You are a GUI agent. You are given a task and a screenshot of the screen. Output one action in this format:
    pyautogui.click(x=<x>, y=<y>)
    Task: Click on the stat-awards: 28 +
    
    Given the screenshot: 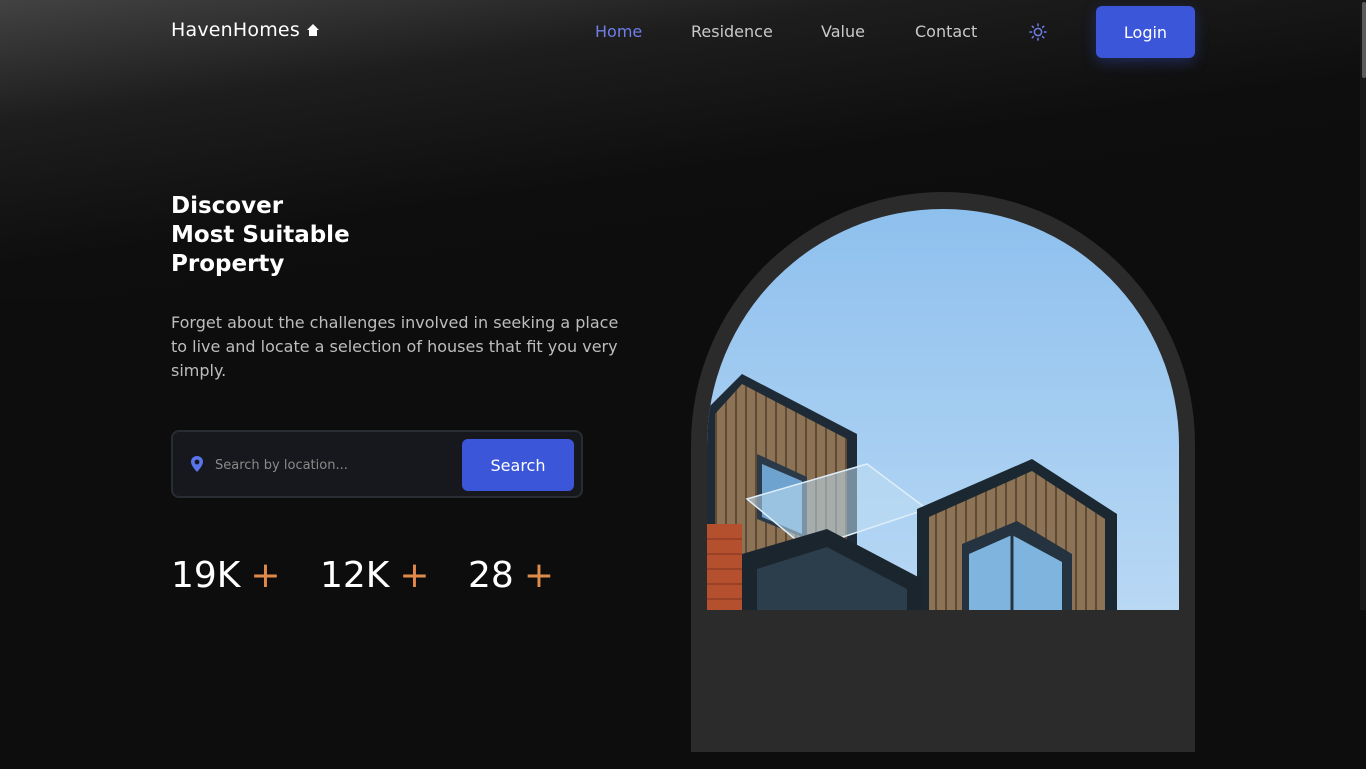 What is the action you would take?
    pyautogui.click(x=511, y=575)
    